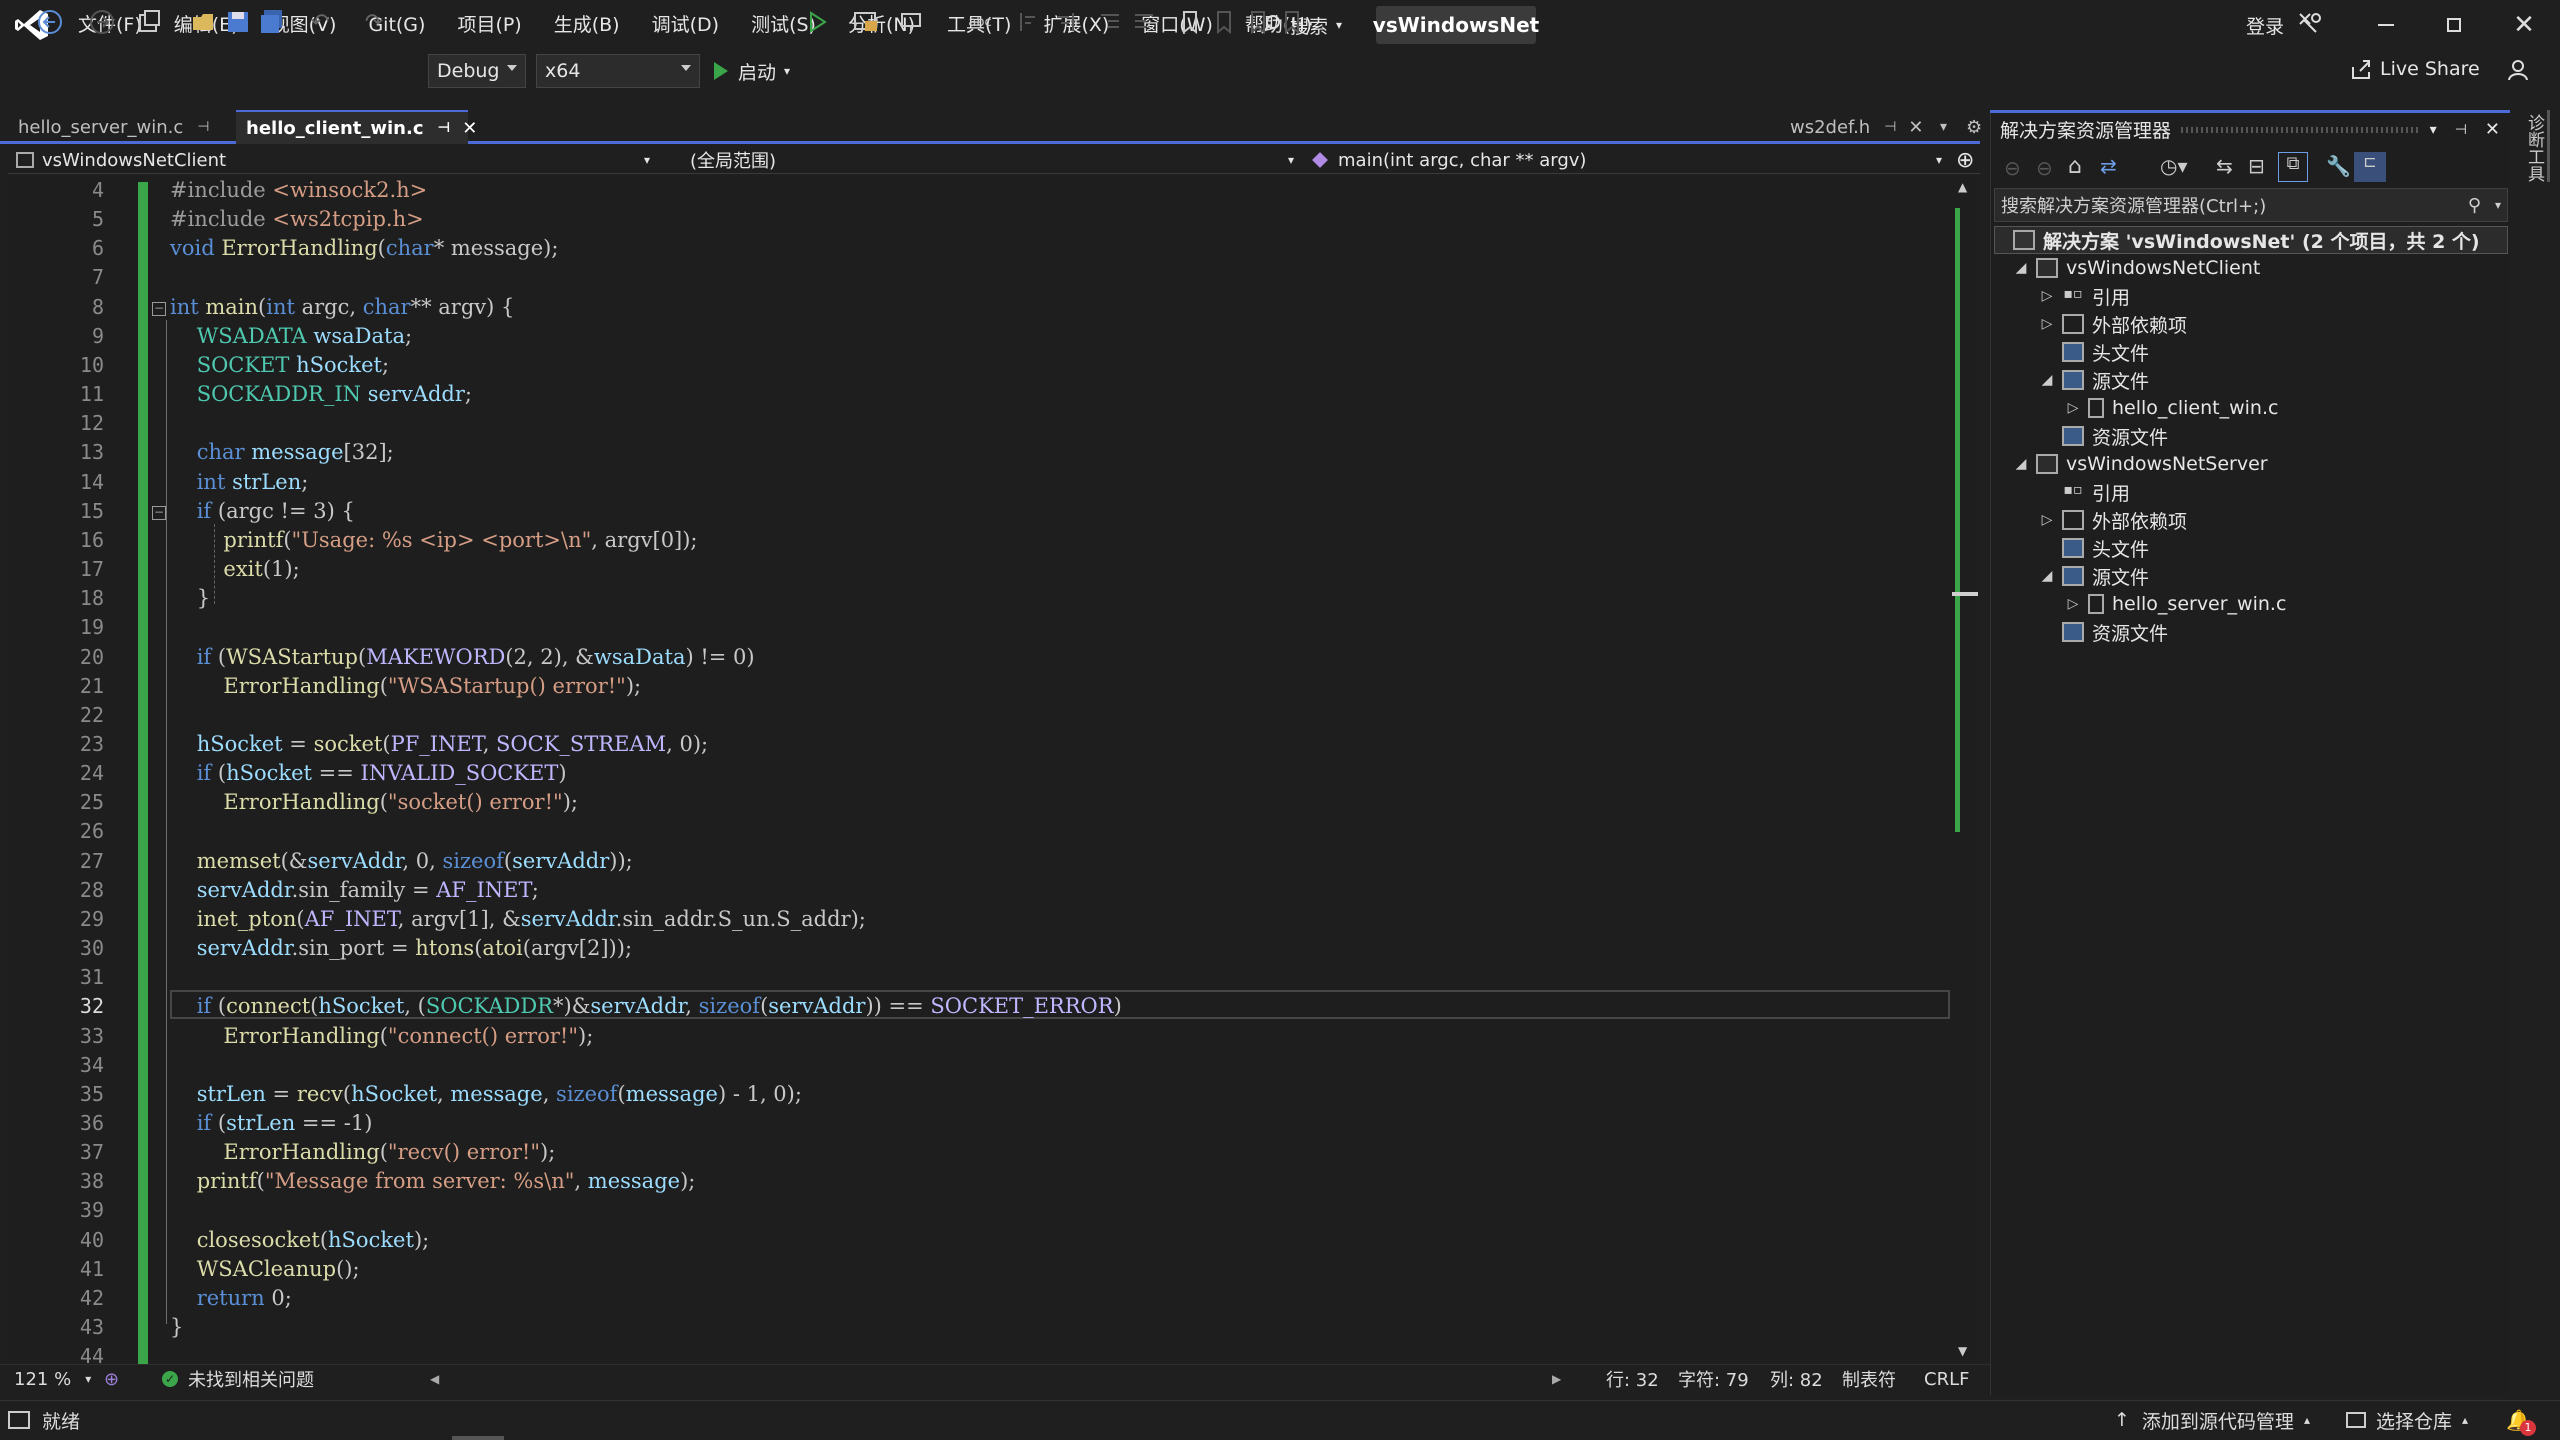 The width and height of the screenshot is (2560, 1440). Describe the element at coordinates (52, 1379) in the screenshot. I see `zoom-dropdown: 121 % ▾` at that location.